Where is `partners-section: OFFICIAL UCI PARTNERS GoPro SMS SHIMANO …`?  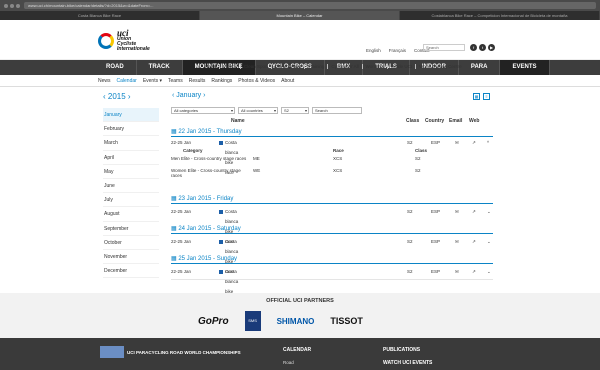
partners-section: OFFICIAL UCI PARTNERS GoPro SMS SHIMANO … is located at coordinates (300, 315).